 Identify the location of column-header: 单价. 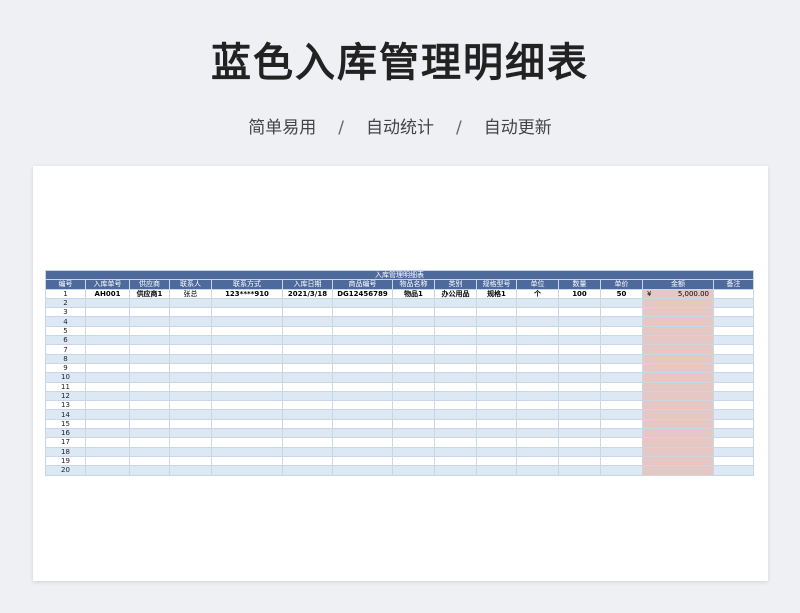
(621, 284).